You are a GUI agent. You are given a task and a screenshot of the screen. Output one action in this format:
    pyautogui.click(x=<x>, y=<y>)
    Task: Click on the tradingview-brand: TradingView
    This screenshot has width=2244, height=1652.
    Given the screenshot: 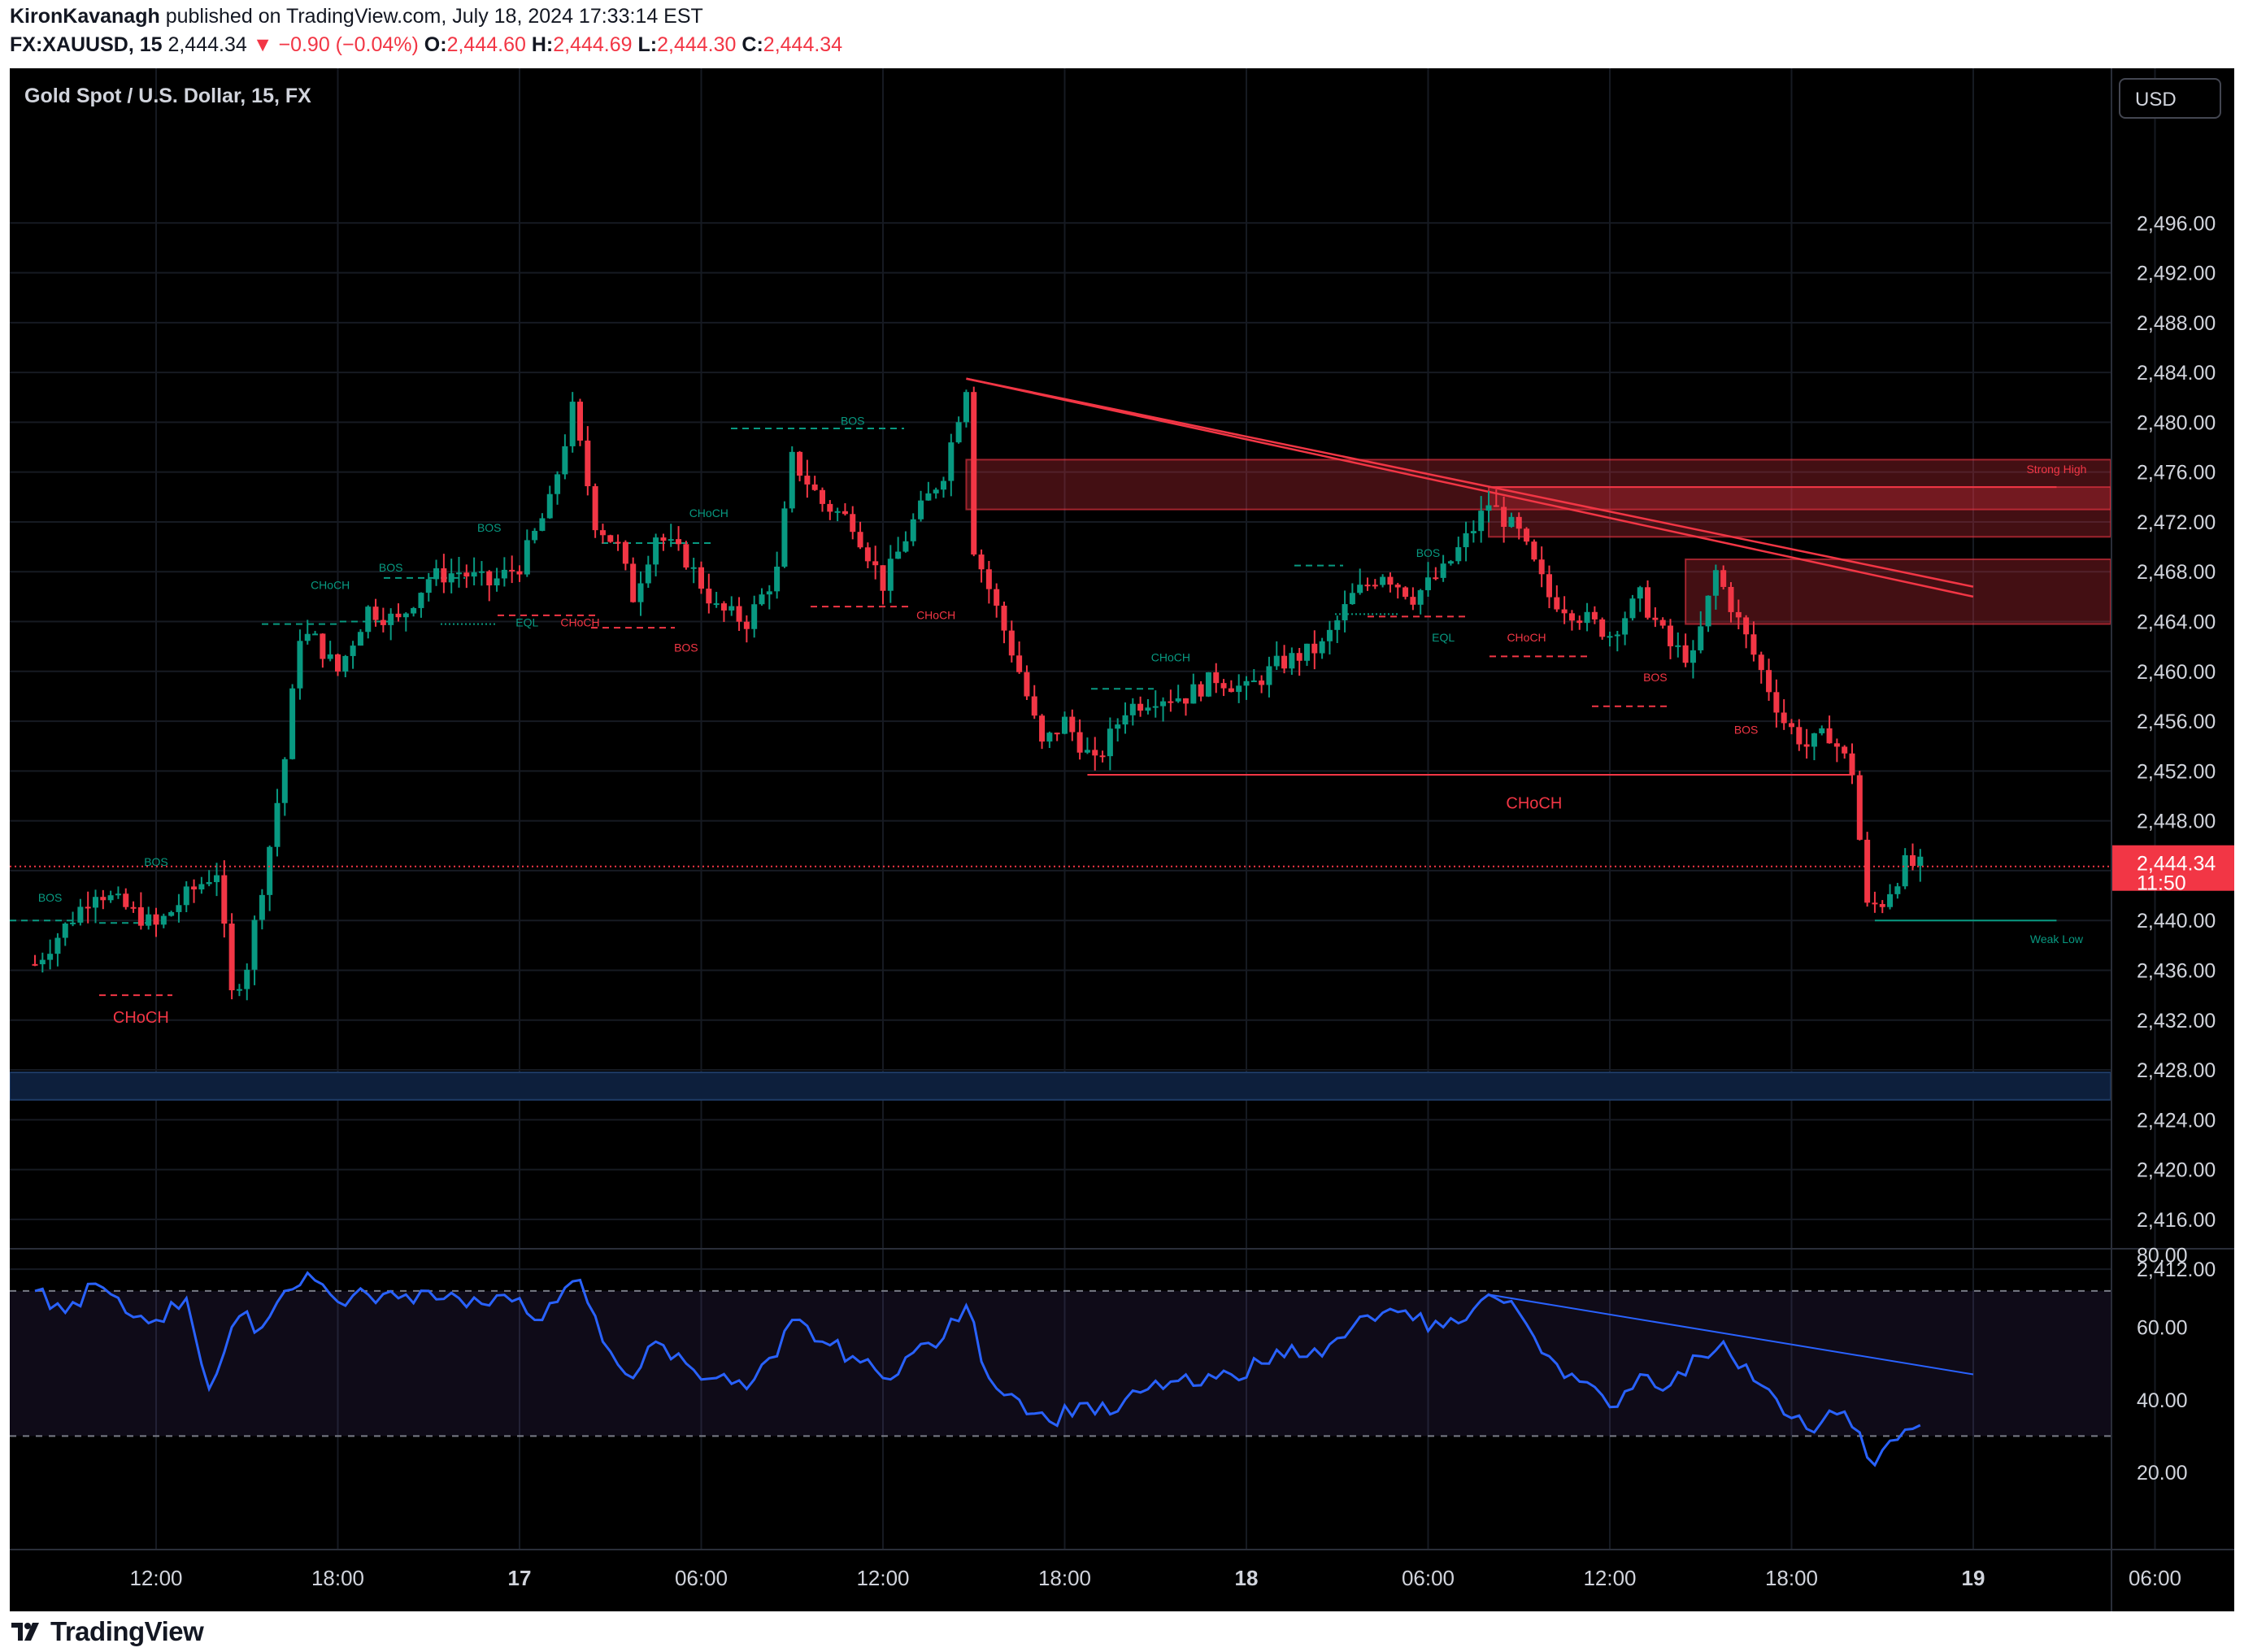 What is the action you would take?
    pyautogui.click(x=107, y=1631)
    